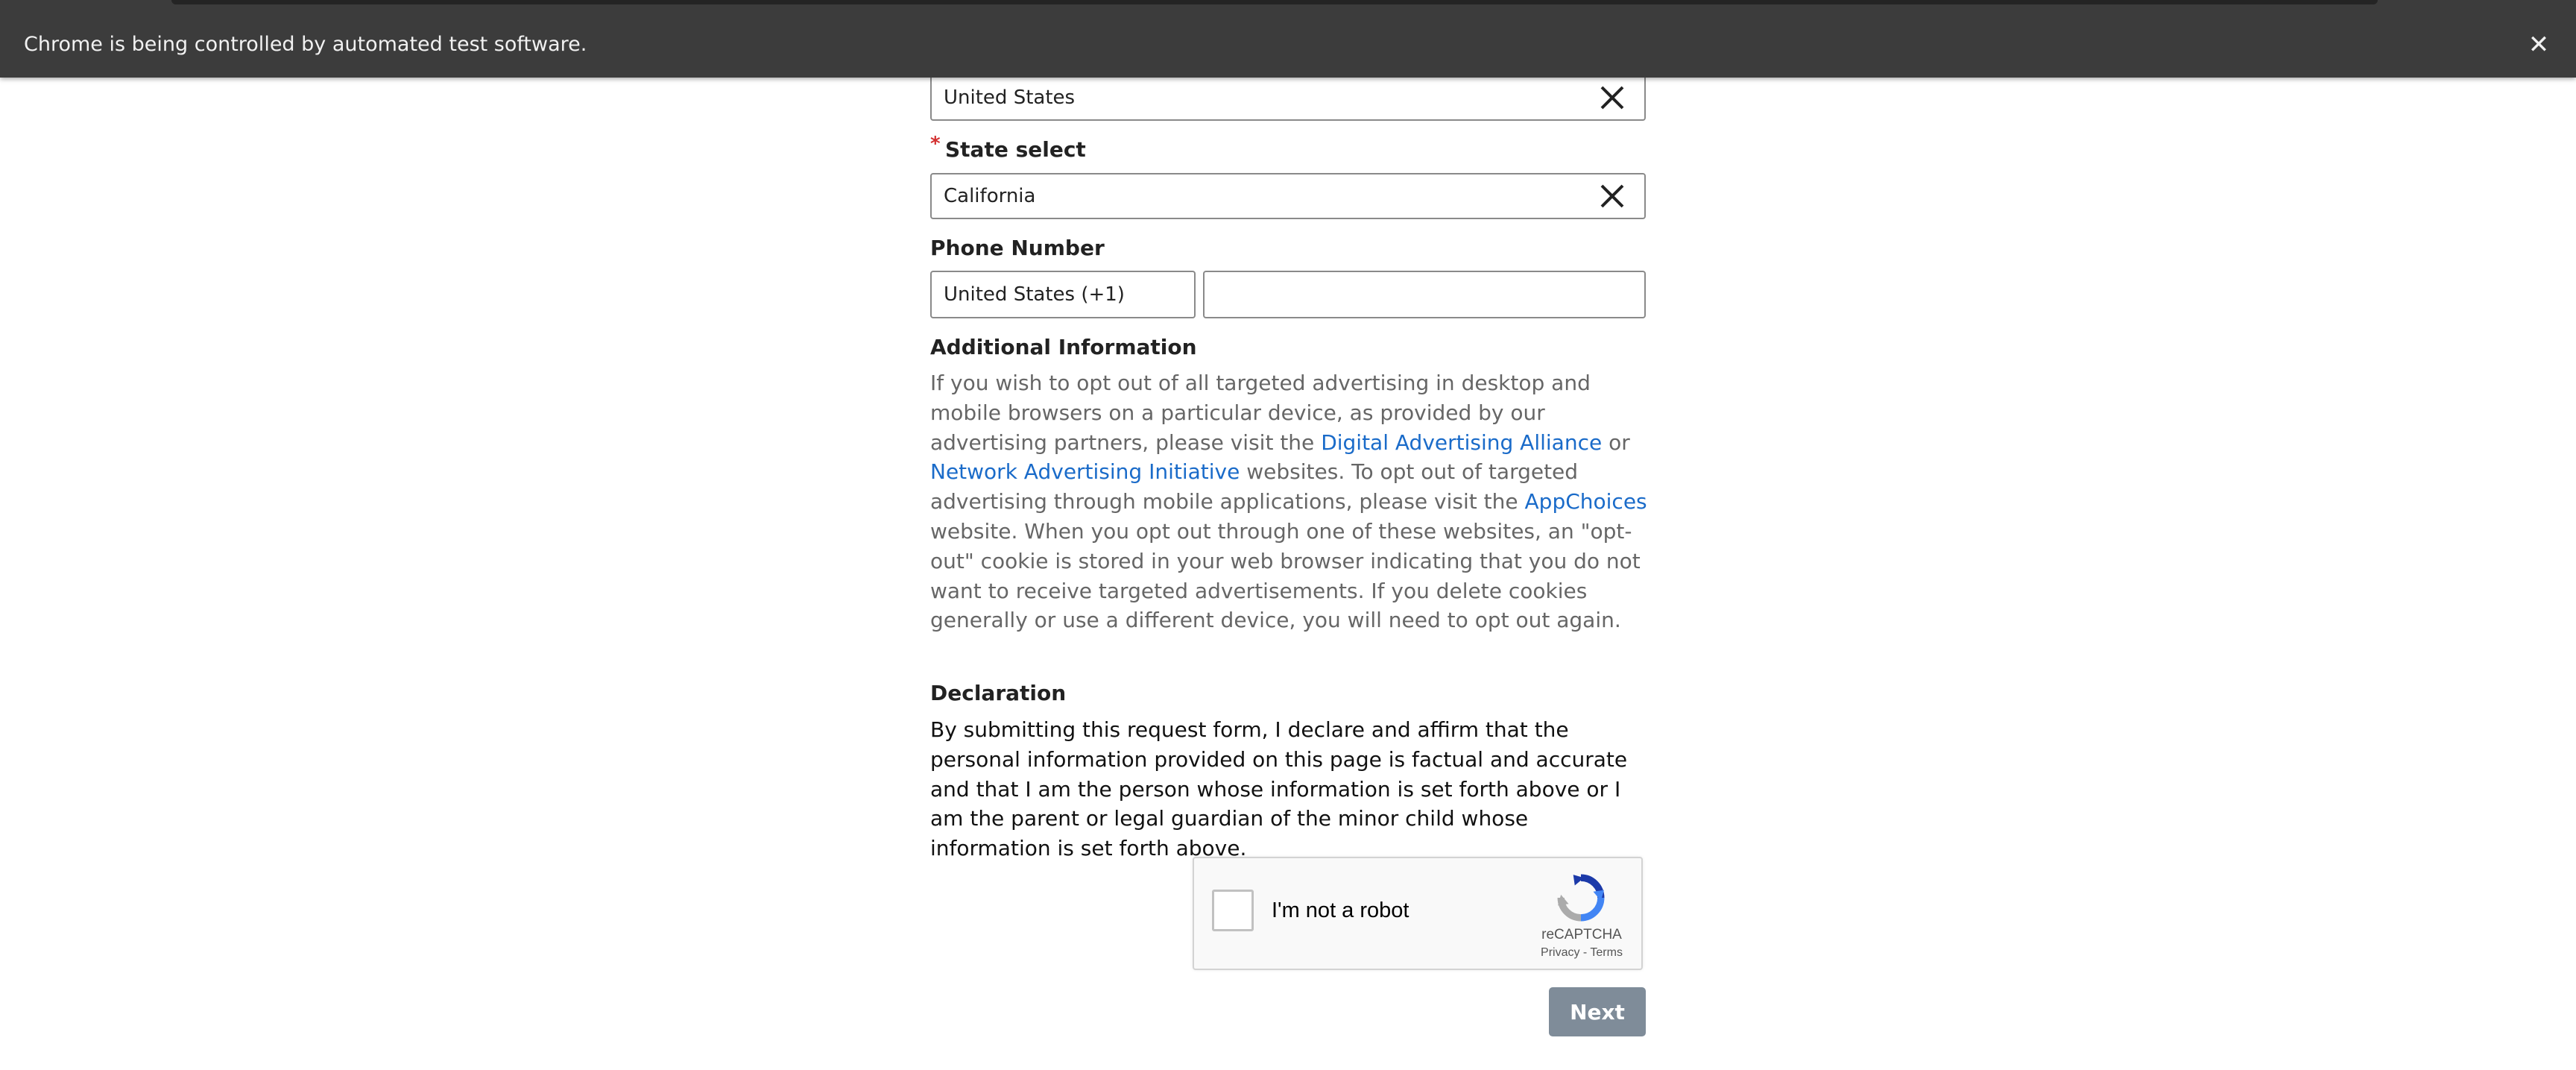 This screenshot has height=1070, width=2576. Describe the element at coordinates (1597, 1012) in the screenshot. I see `next-button: Next` at that location.